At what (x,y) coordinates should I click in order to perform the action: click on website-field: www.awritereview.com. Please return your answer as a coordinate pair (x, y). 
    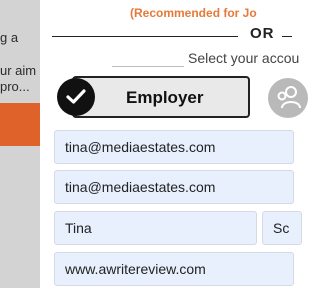
    Looking at the image, I should click on (174, 269).